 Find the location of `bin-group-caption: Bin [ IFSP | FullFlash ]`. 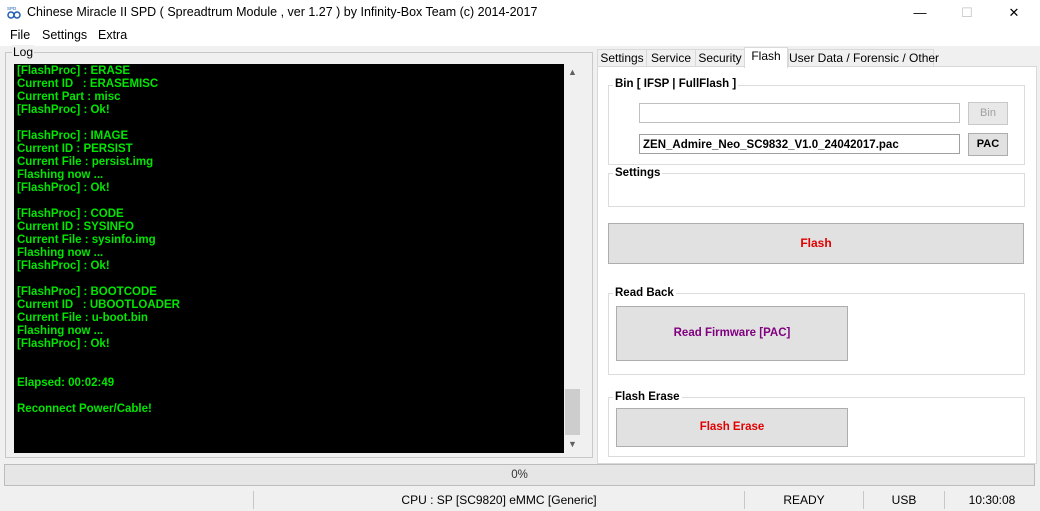

bin-group-caption: Bin [ IFSP | FullFlash ] is located at coordinates (676, 84).